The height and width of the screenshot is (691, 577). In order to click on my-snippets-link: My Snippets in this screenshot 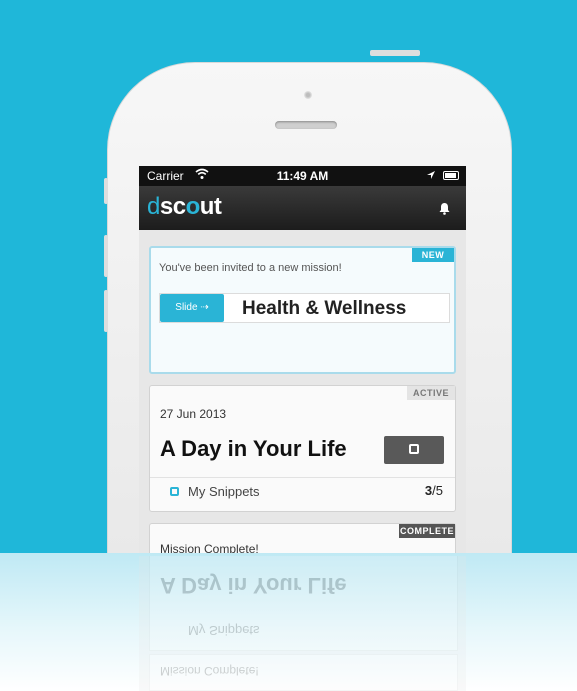, I will do `click(224, 491)`.